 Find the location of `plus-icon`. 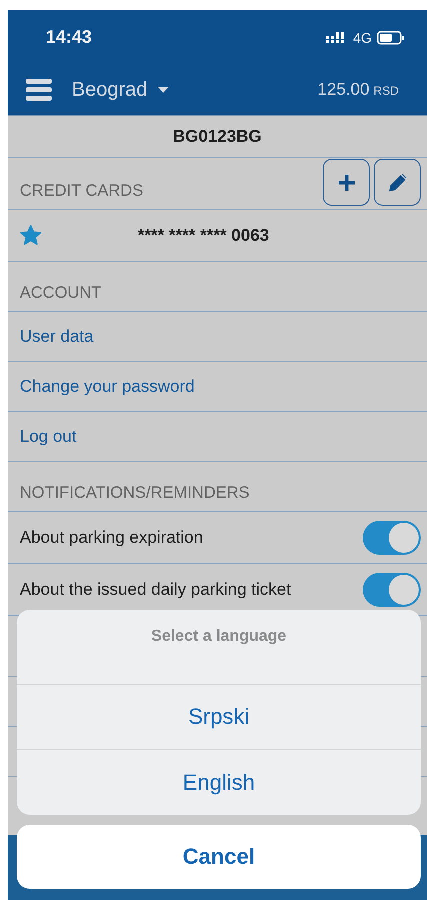

plus-icon is located at coordinates (347, 183).